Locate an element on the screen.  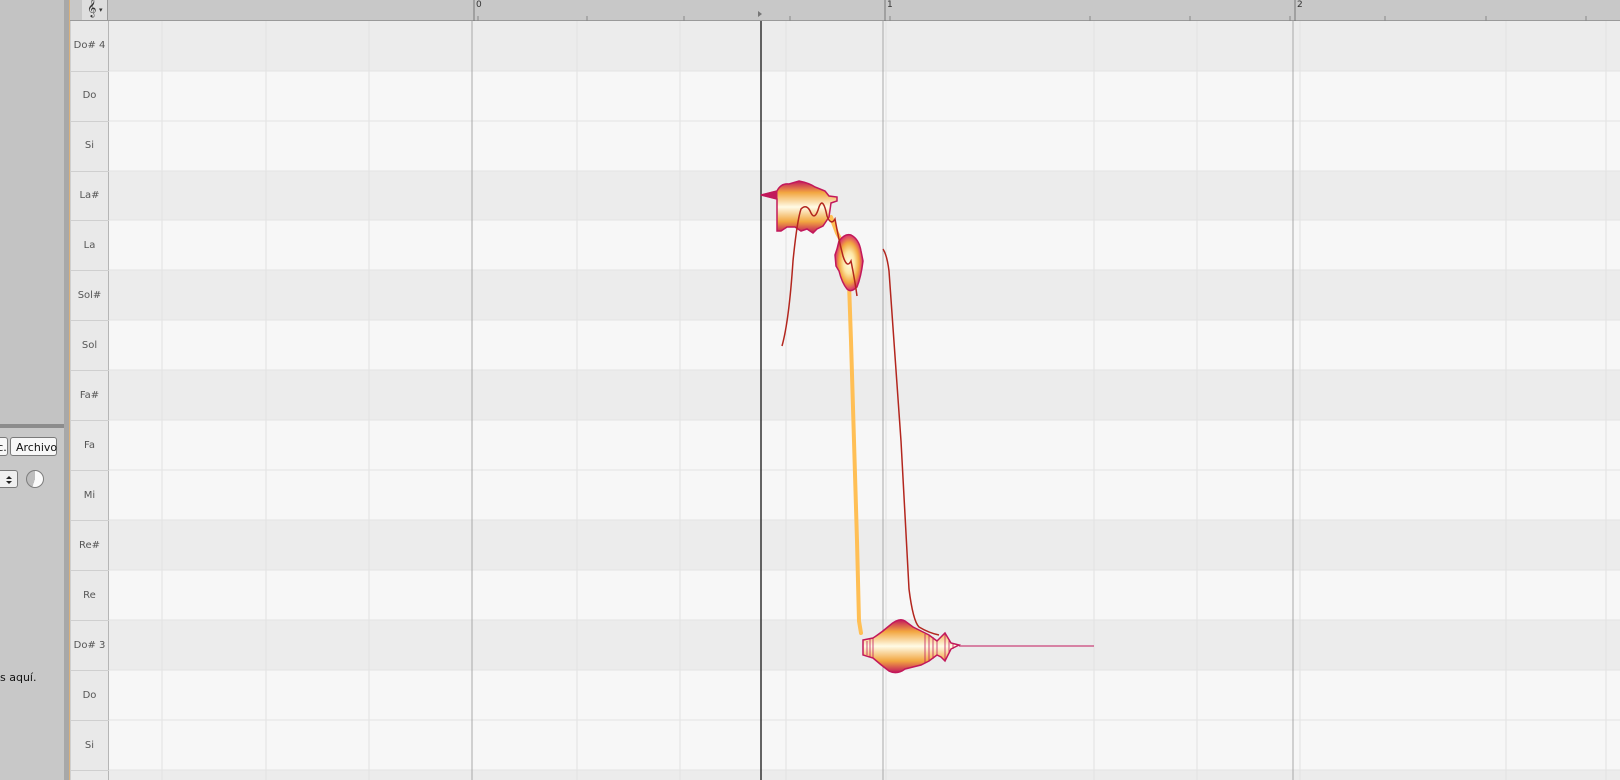
left-side-panel: c. Archivo s aquí. is located at coordinates (32, 390).